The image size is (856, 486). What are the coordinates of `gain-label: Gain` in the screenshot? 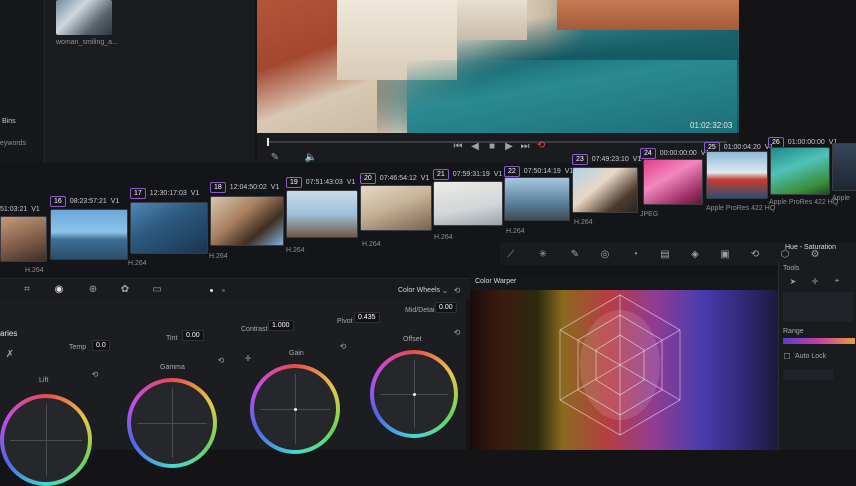 It's located at (296, 353).